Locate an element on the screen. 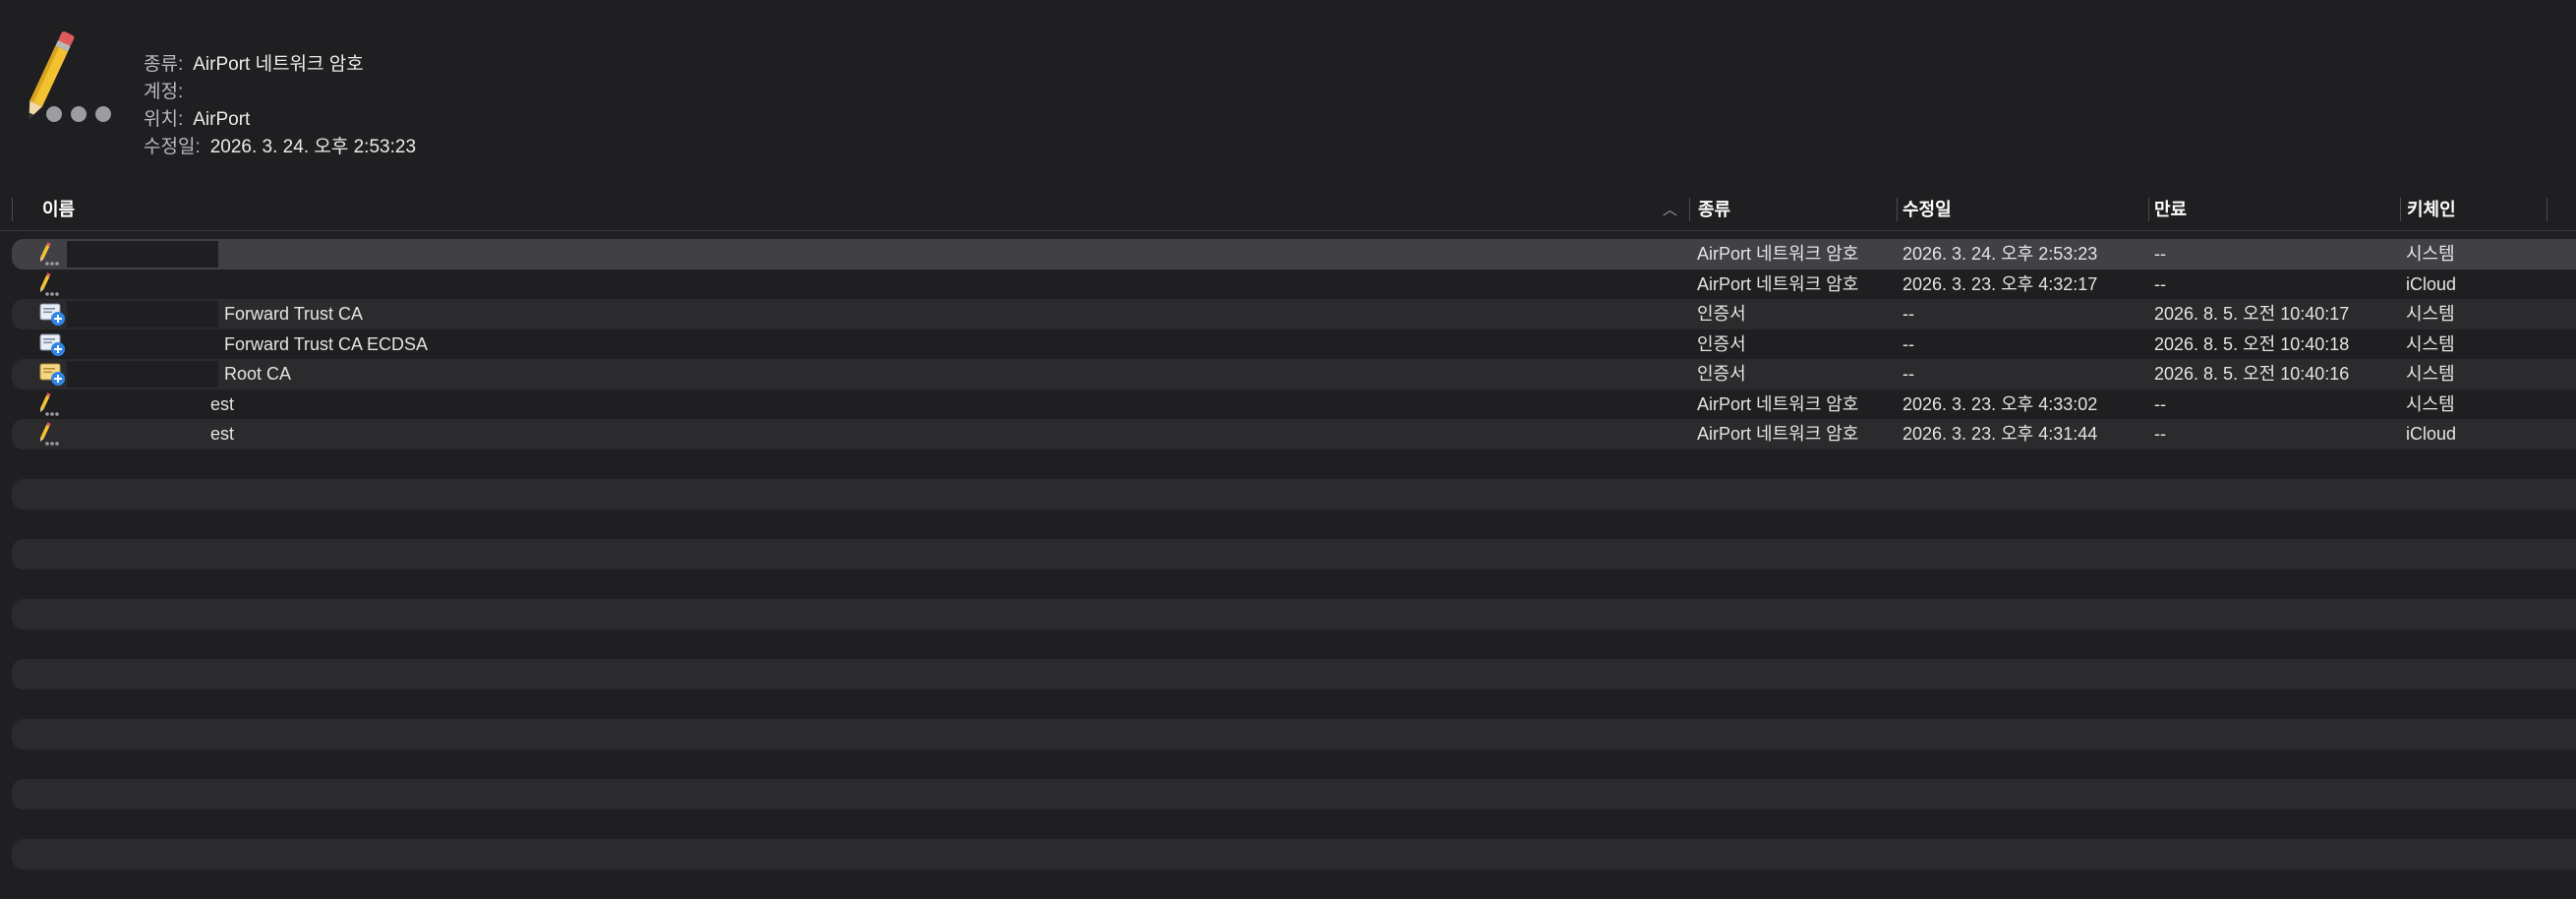 The width and height of the screenshot is (2576, 899). row-modified: 2026. 3. 23. 오후 4:33:02 is located at coordinates (2000, 405).